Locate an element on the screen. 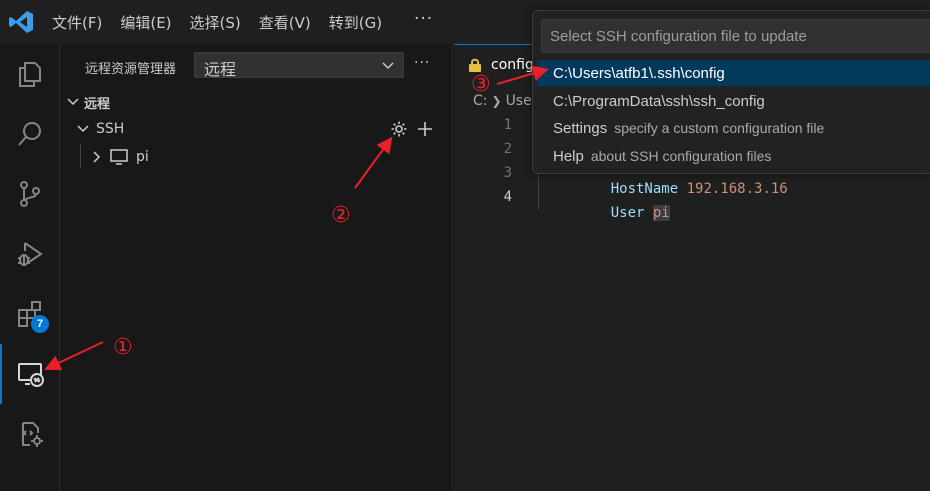 The height and width of the screenshot is (491, 930). quick-pick-item-description: about SSH configuration files is located at coordinates (681, 156).